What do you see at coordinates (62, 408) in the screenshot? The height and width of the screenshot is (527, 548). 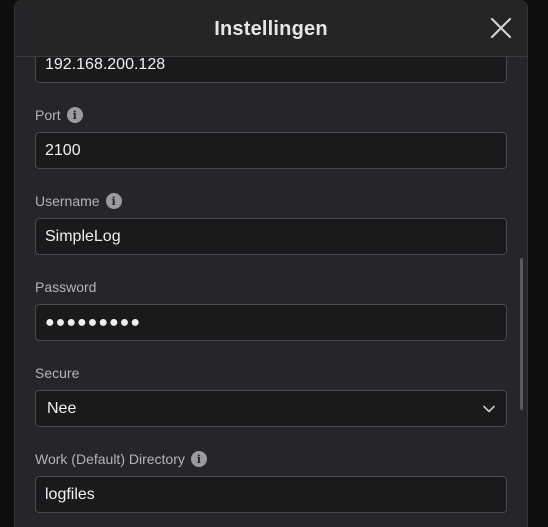 I see `secure-selected-value: Nee` at bounding box center [62, 408].